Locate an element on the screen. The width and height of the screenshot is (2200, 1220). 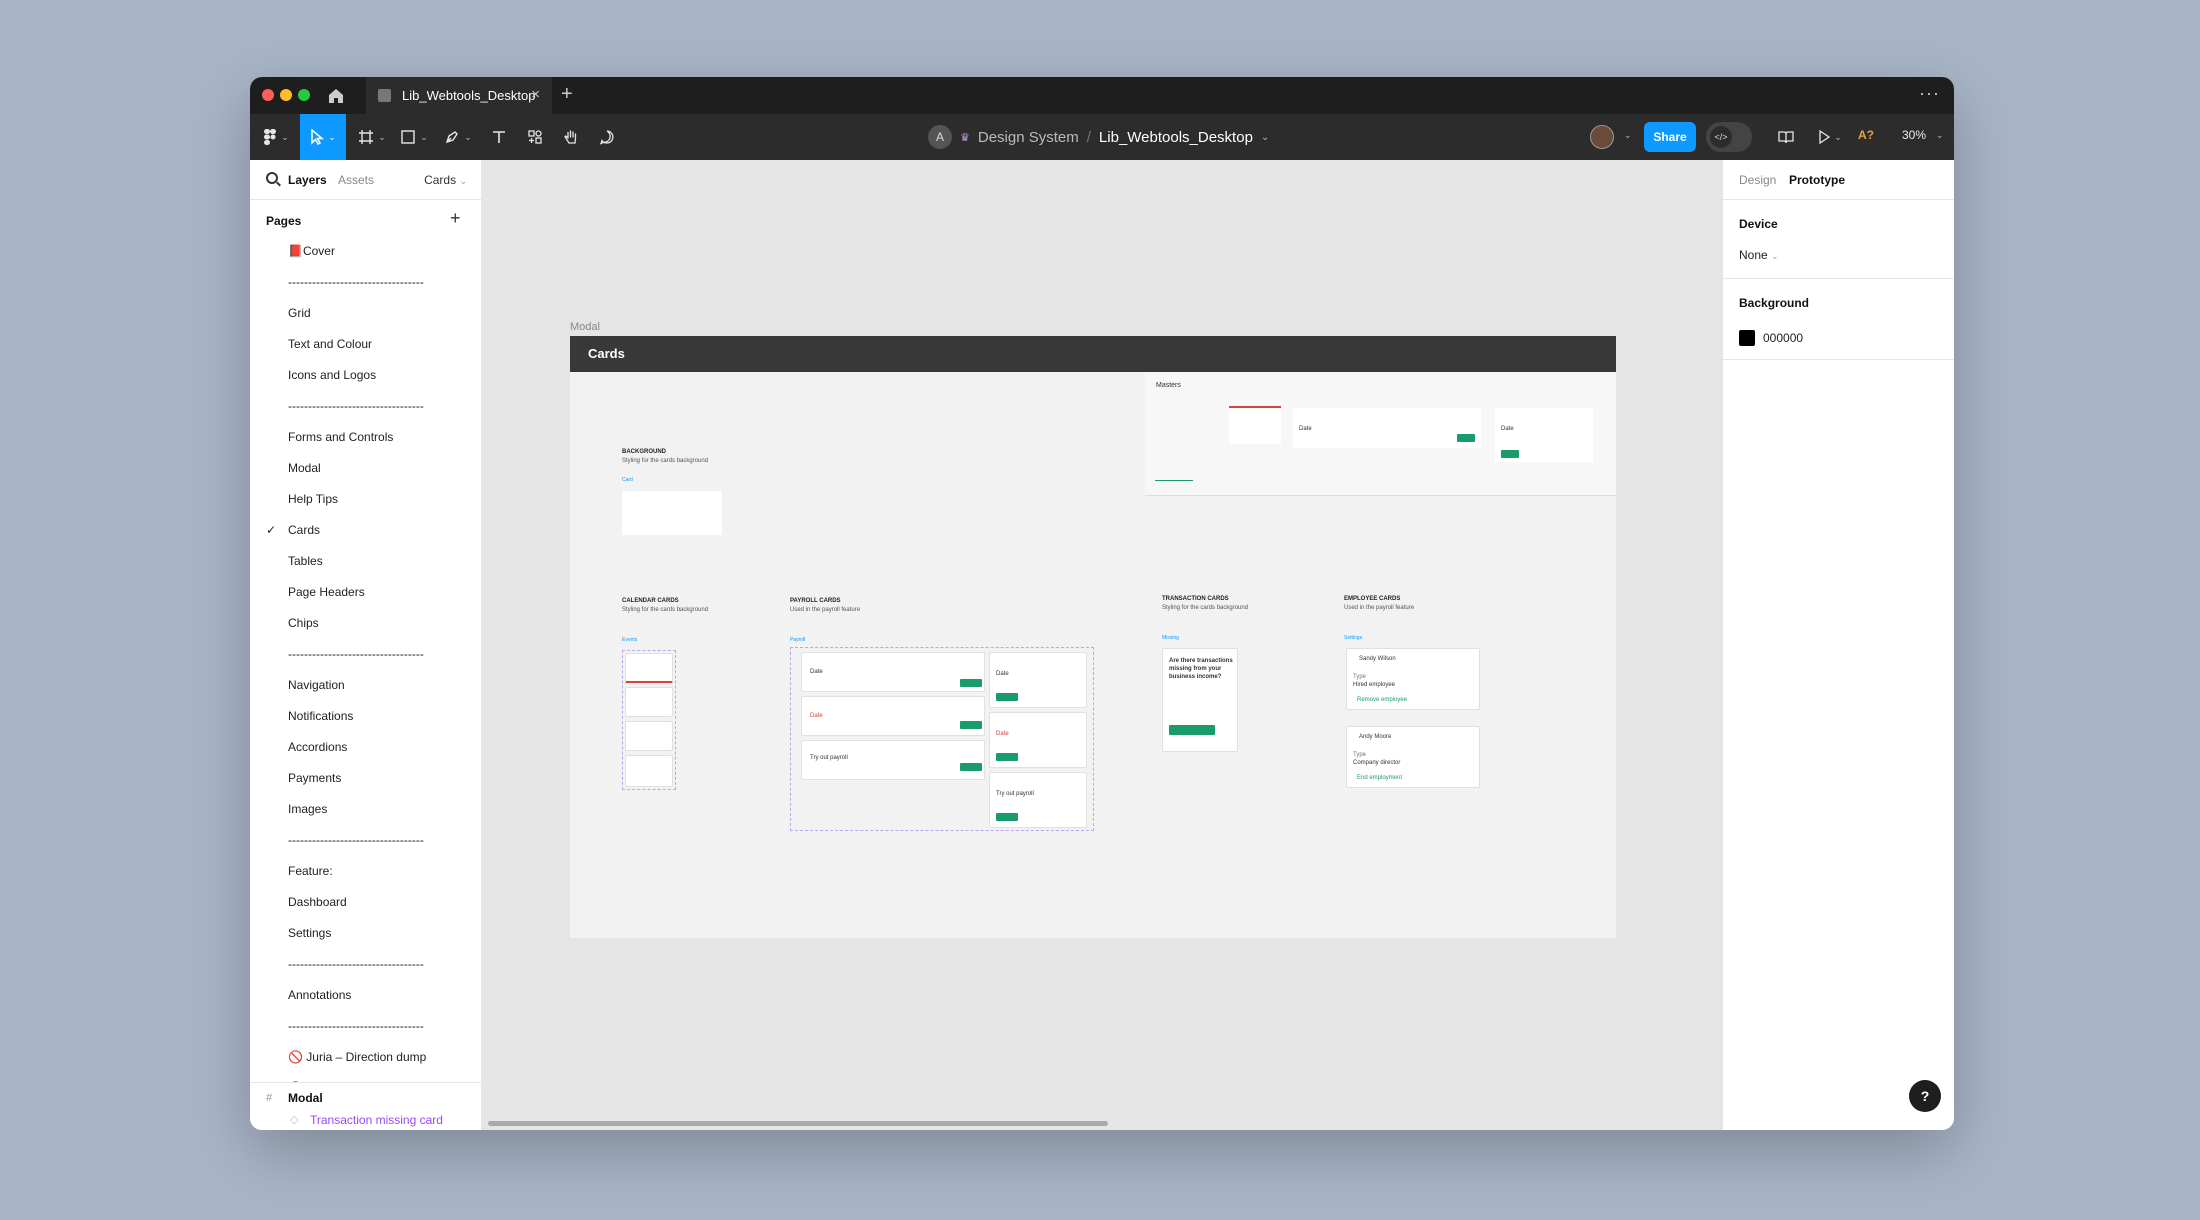
library-button is located at coordinates (1786, 137).